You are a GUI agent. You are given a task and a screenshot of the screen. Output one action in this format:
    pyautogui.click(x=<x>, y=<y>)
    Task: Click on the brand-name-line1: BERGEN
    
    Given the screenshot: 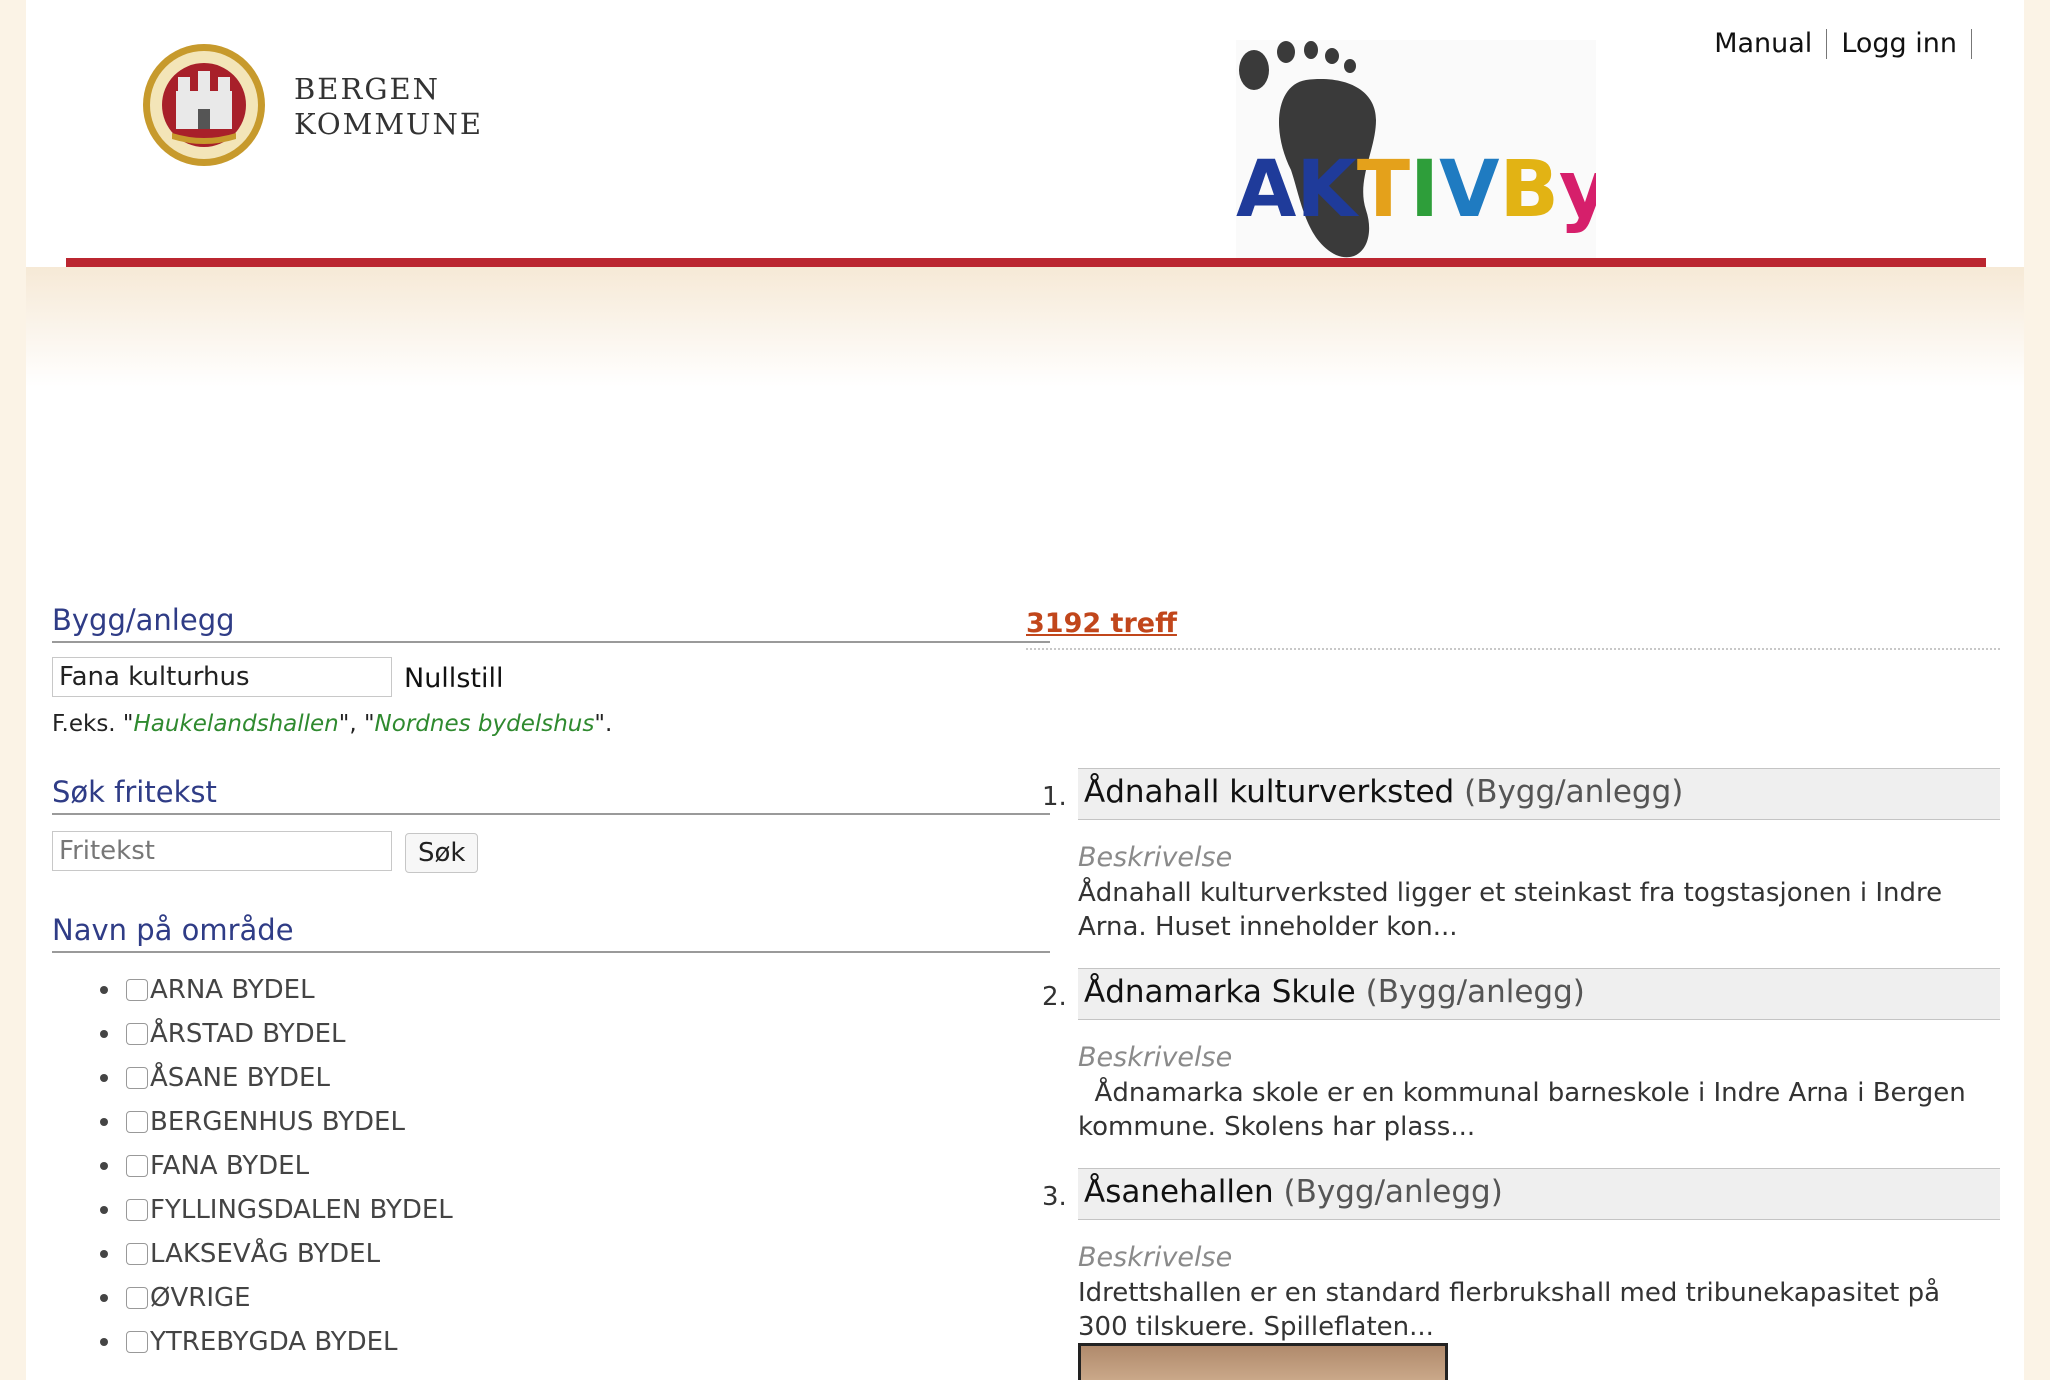 What is the action you would take?
    pyautogui.click(x=367, y=89)
    